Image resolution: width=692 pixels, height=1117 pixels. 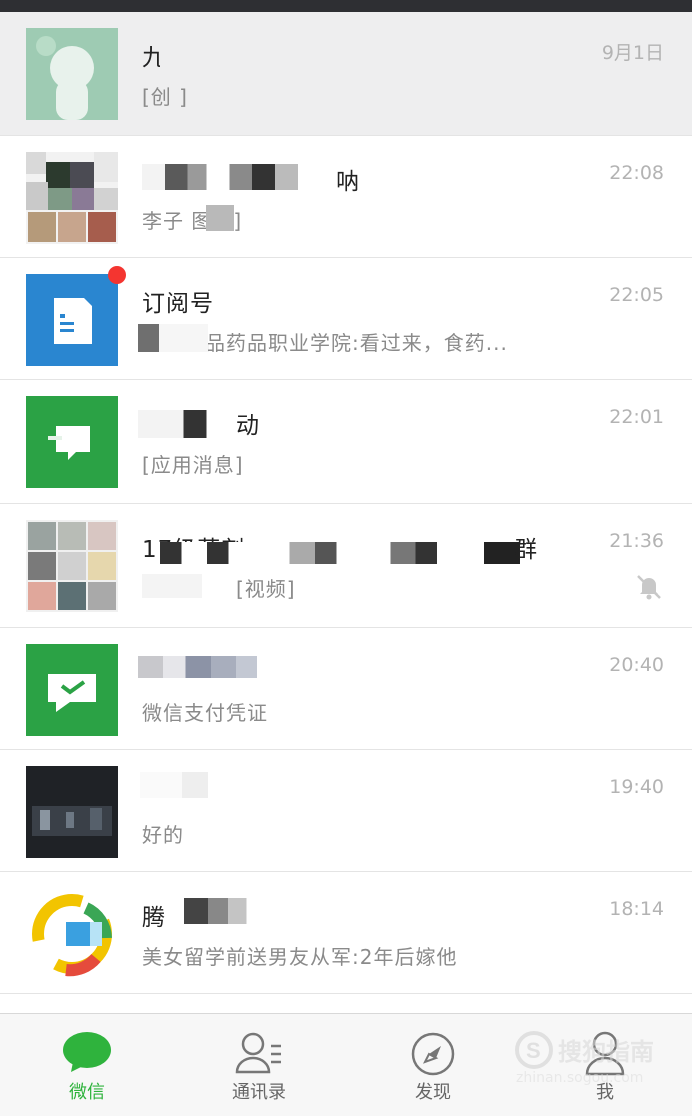 What do you see at coordinates (163, 835) in the screenshot?
I see `chat-preview: 好的` at bounding box center [163, 835].